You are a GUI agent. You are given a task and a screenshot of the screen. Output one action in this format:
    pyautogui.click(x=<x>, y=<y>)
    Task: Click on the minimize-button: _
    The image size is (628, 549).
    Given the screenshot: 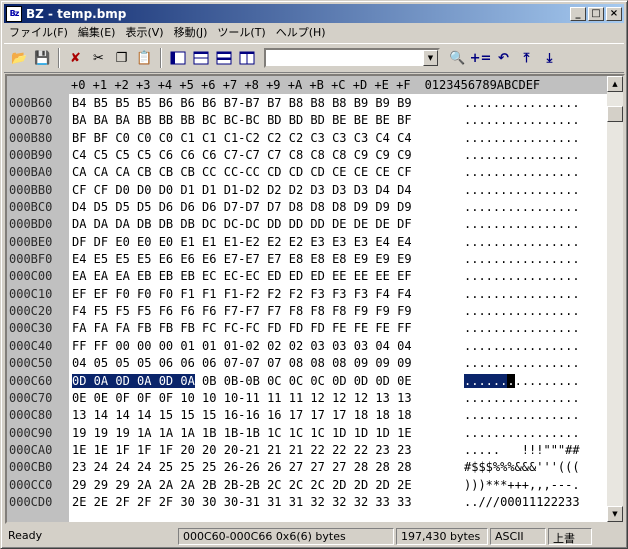 What is the action you would take?
    pyautogui.click(x=578, y=13)
    